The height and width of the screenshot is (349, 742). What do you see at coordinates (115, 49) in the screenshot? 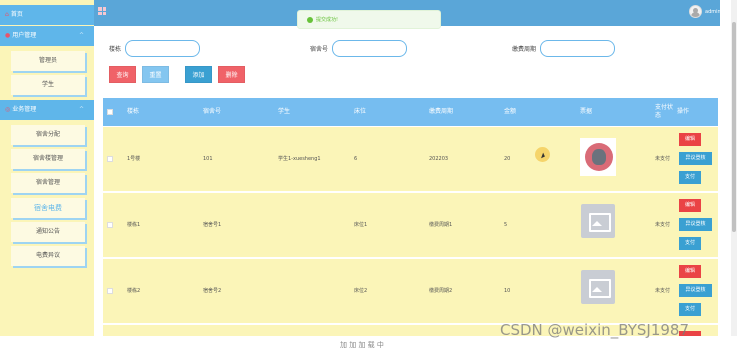
I see `building-label: 楼栋` at bounding box center [115, 49].